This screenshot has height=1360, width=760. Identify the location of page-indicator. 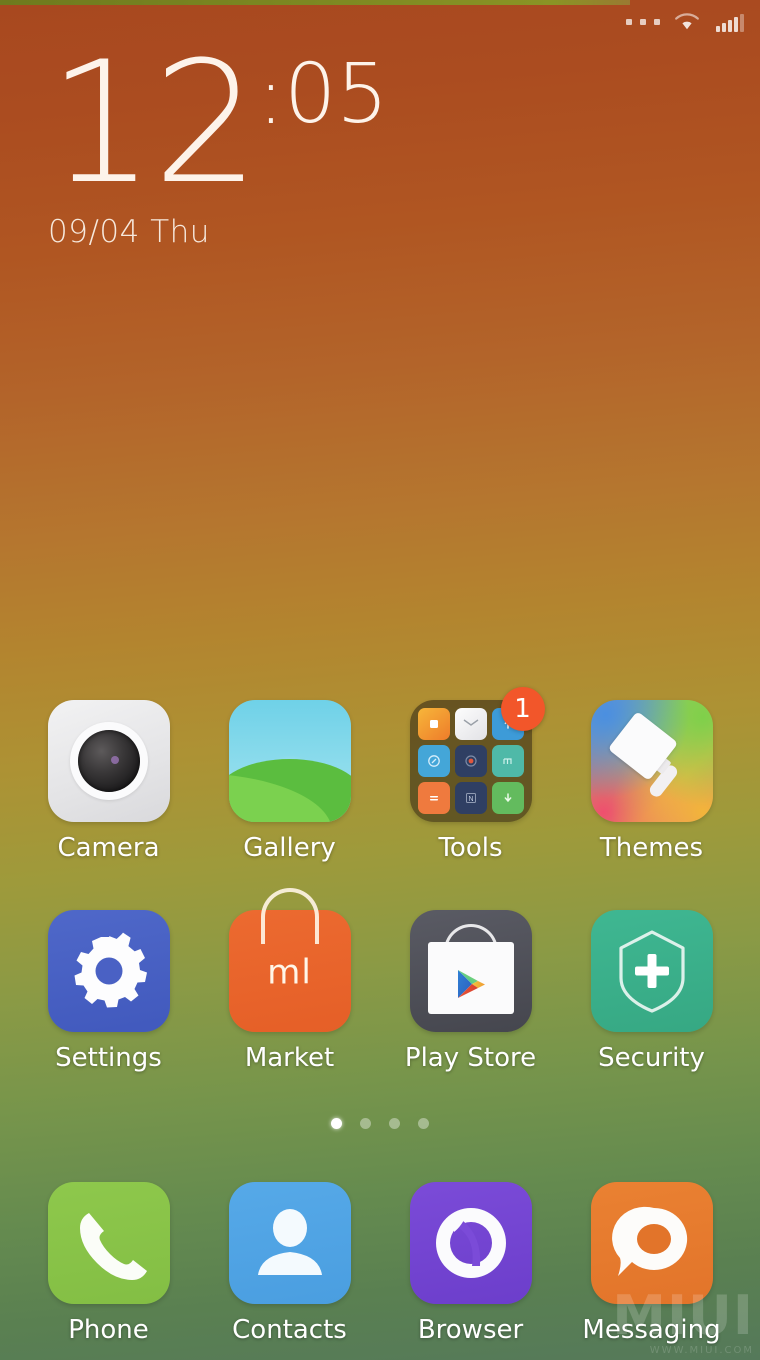
(380, 1123).